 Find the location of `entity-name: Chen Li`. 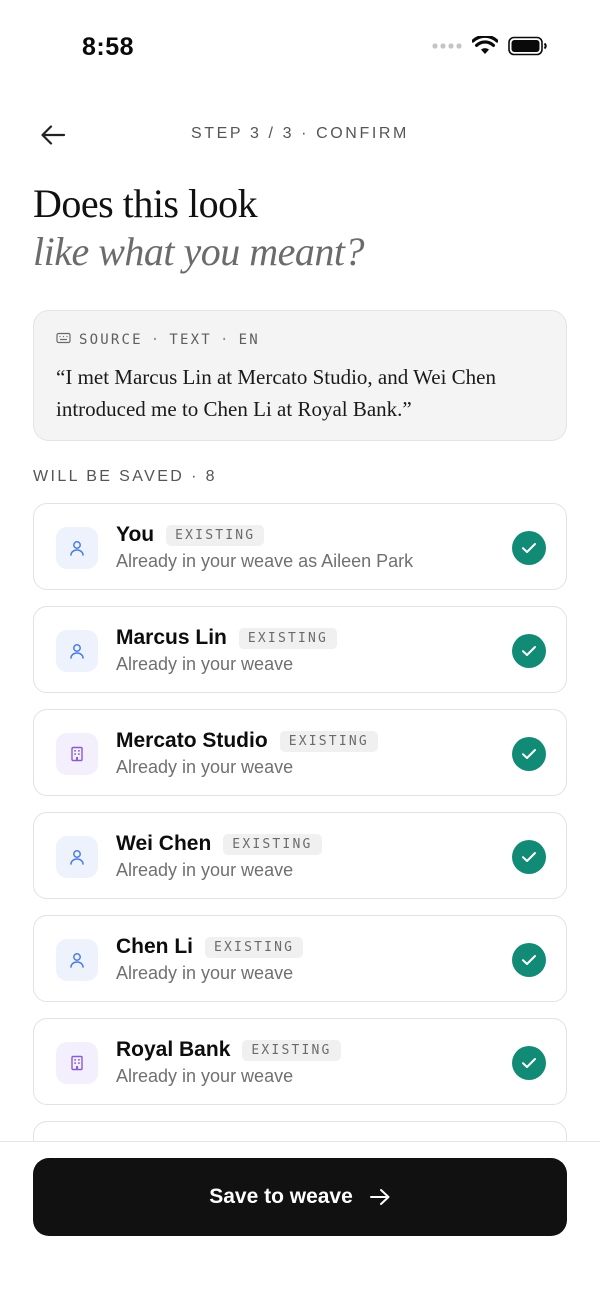

entity-name: Chen Li is located at coordinates (154, 946).